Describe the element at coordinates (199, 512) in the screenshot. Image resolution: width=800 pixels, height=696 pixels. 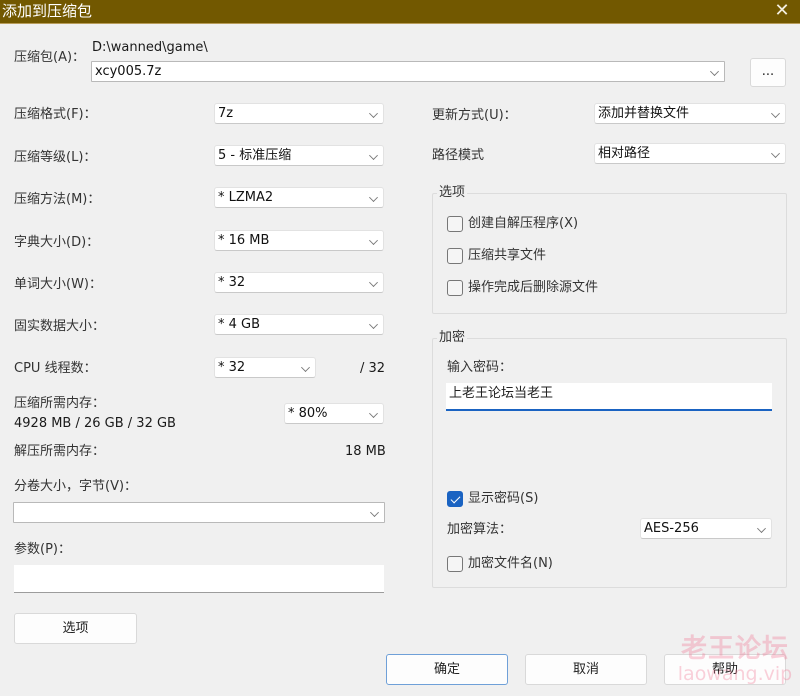
I see `volume-combo` at that location.